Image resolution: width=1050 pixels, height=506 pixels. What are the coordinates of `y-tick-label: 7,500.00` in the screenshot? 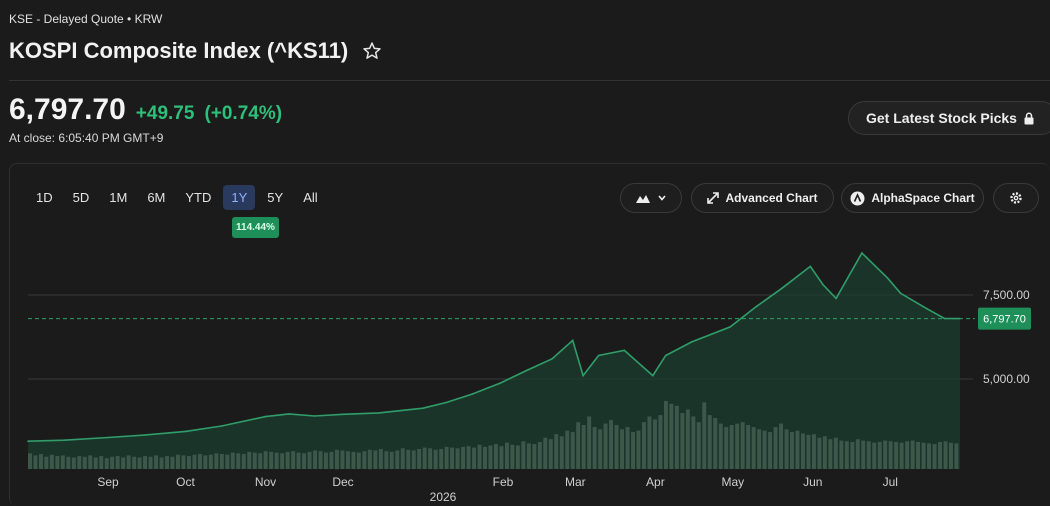 It's located at (1006, 295).